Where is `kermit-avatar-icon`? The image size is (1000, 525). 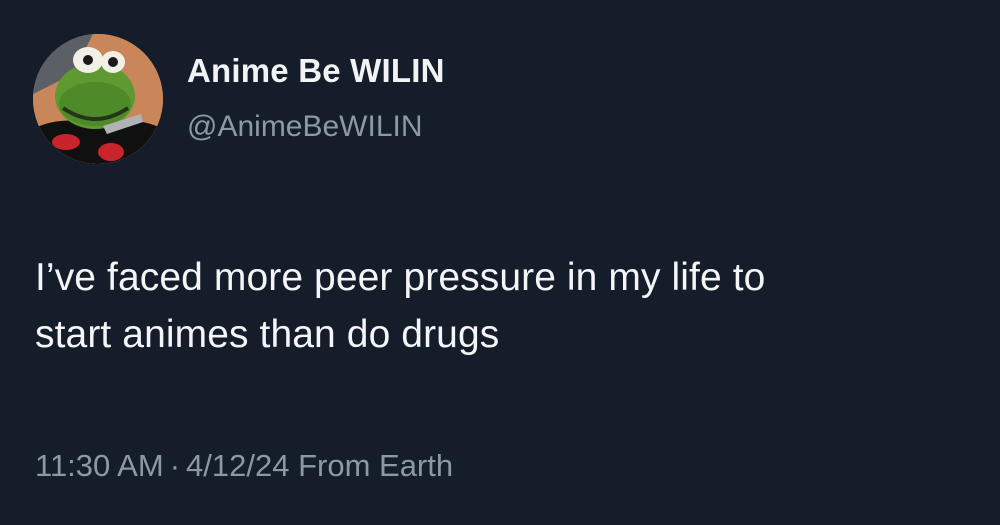 kermit-avatar-icon is located at coordinates (98, 99).